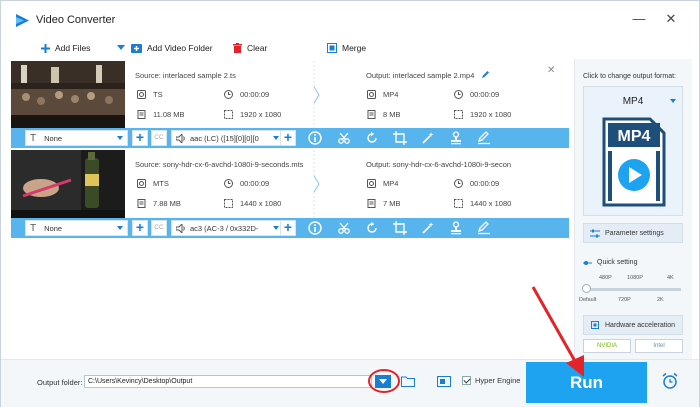  Describe the element at coordinates (670, 381) in the screenshot. I see `alarm-clock-icon` at that location.